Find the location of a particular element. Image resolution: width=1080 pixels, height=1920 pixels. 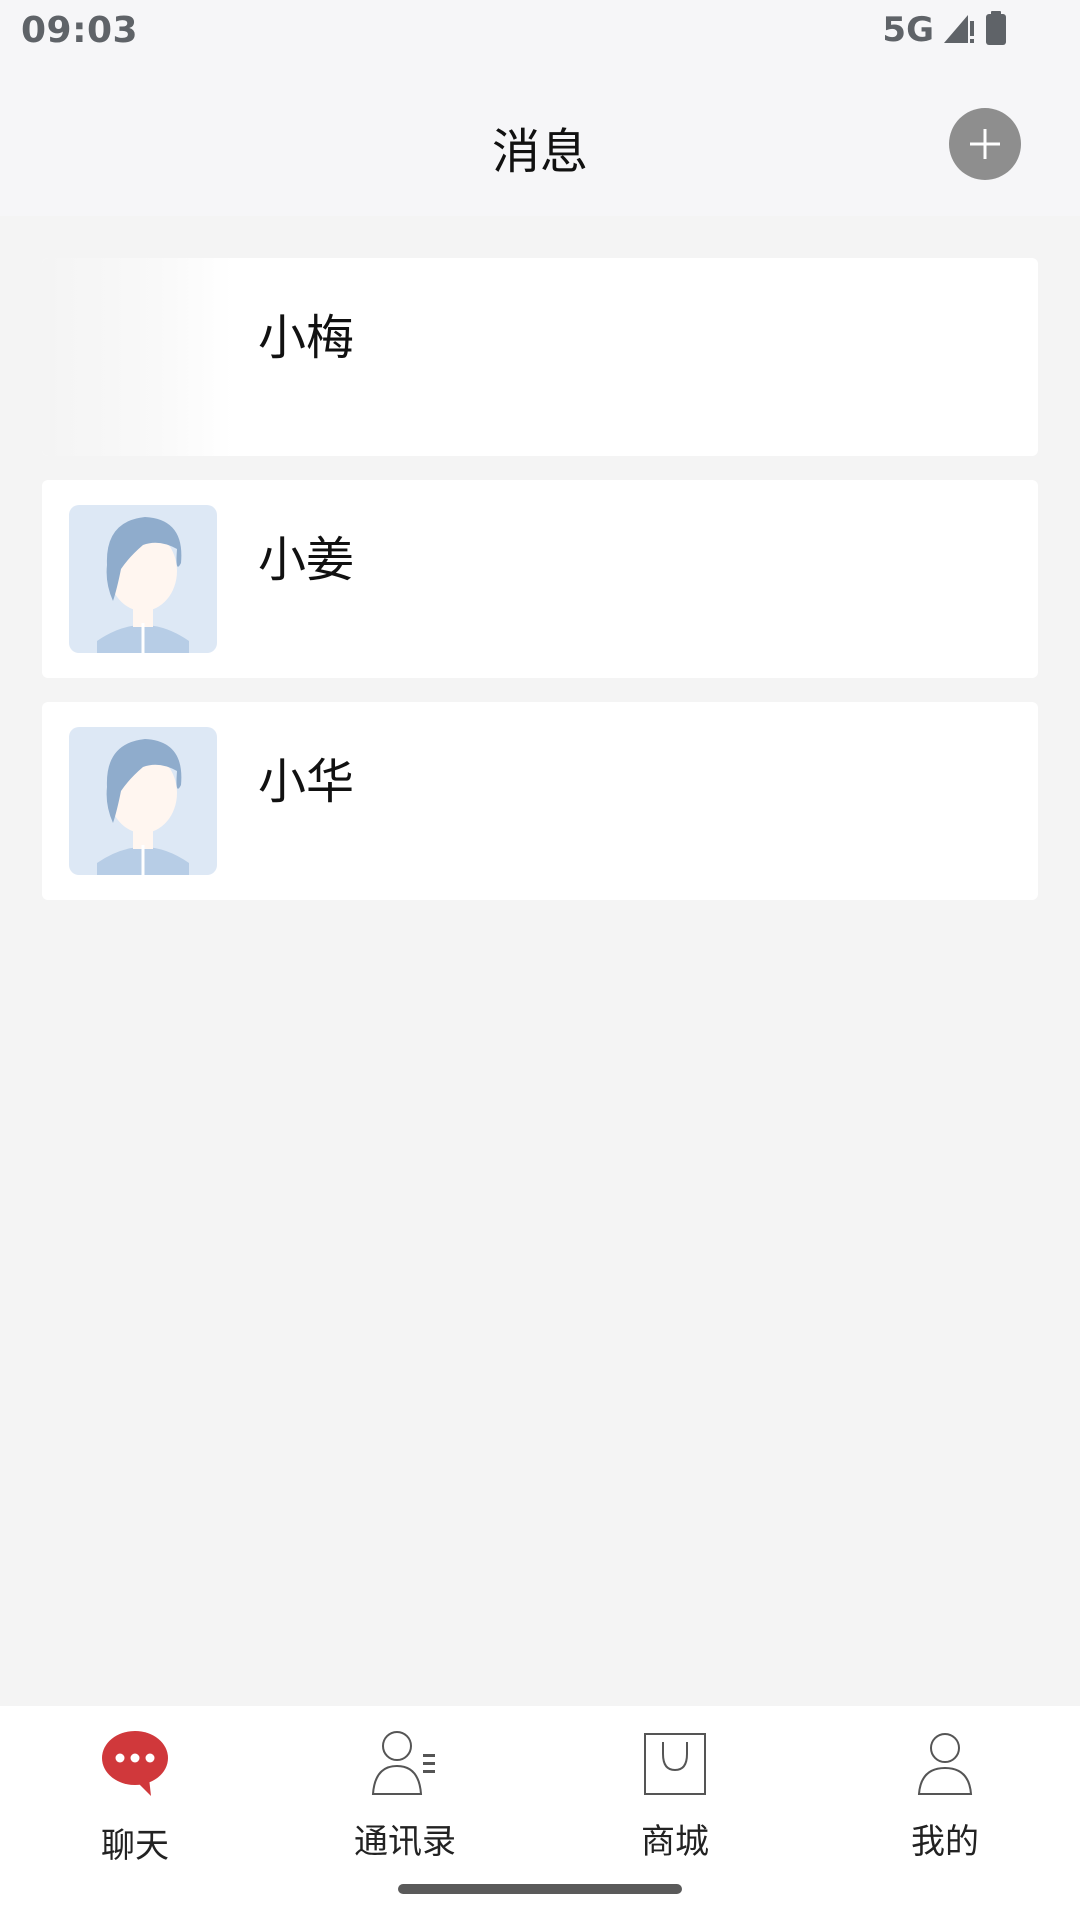

page-title: 消息 is located at coordinates (539, 152).